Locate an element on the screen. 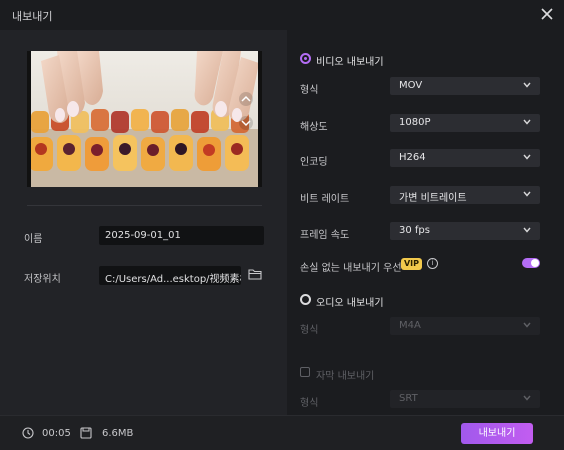  save-disk-icon is located at coordinates (86, 433).